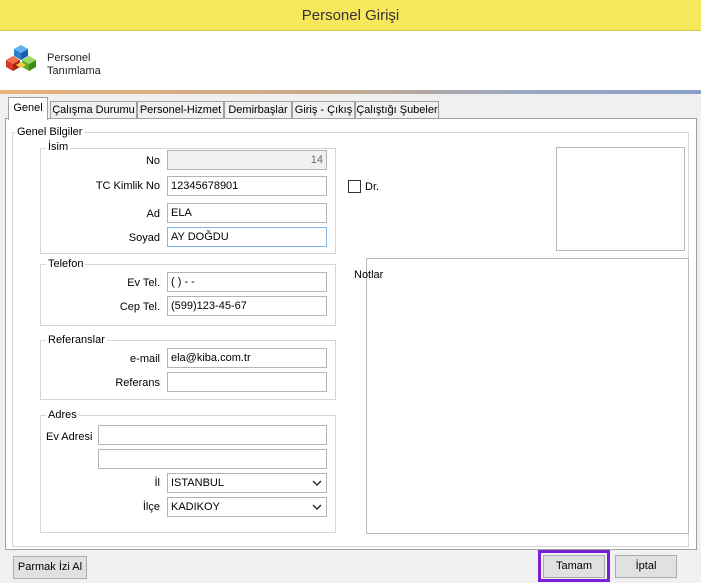  I want to click on group-genel-bilgiler-title: Genel Bilgiler, so click(50, 132).